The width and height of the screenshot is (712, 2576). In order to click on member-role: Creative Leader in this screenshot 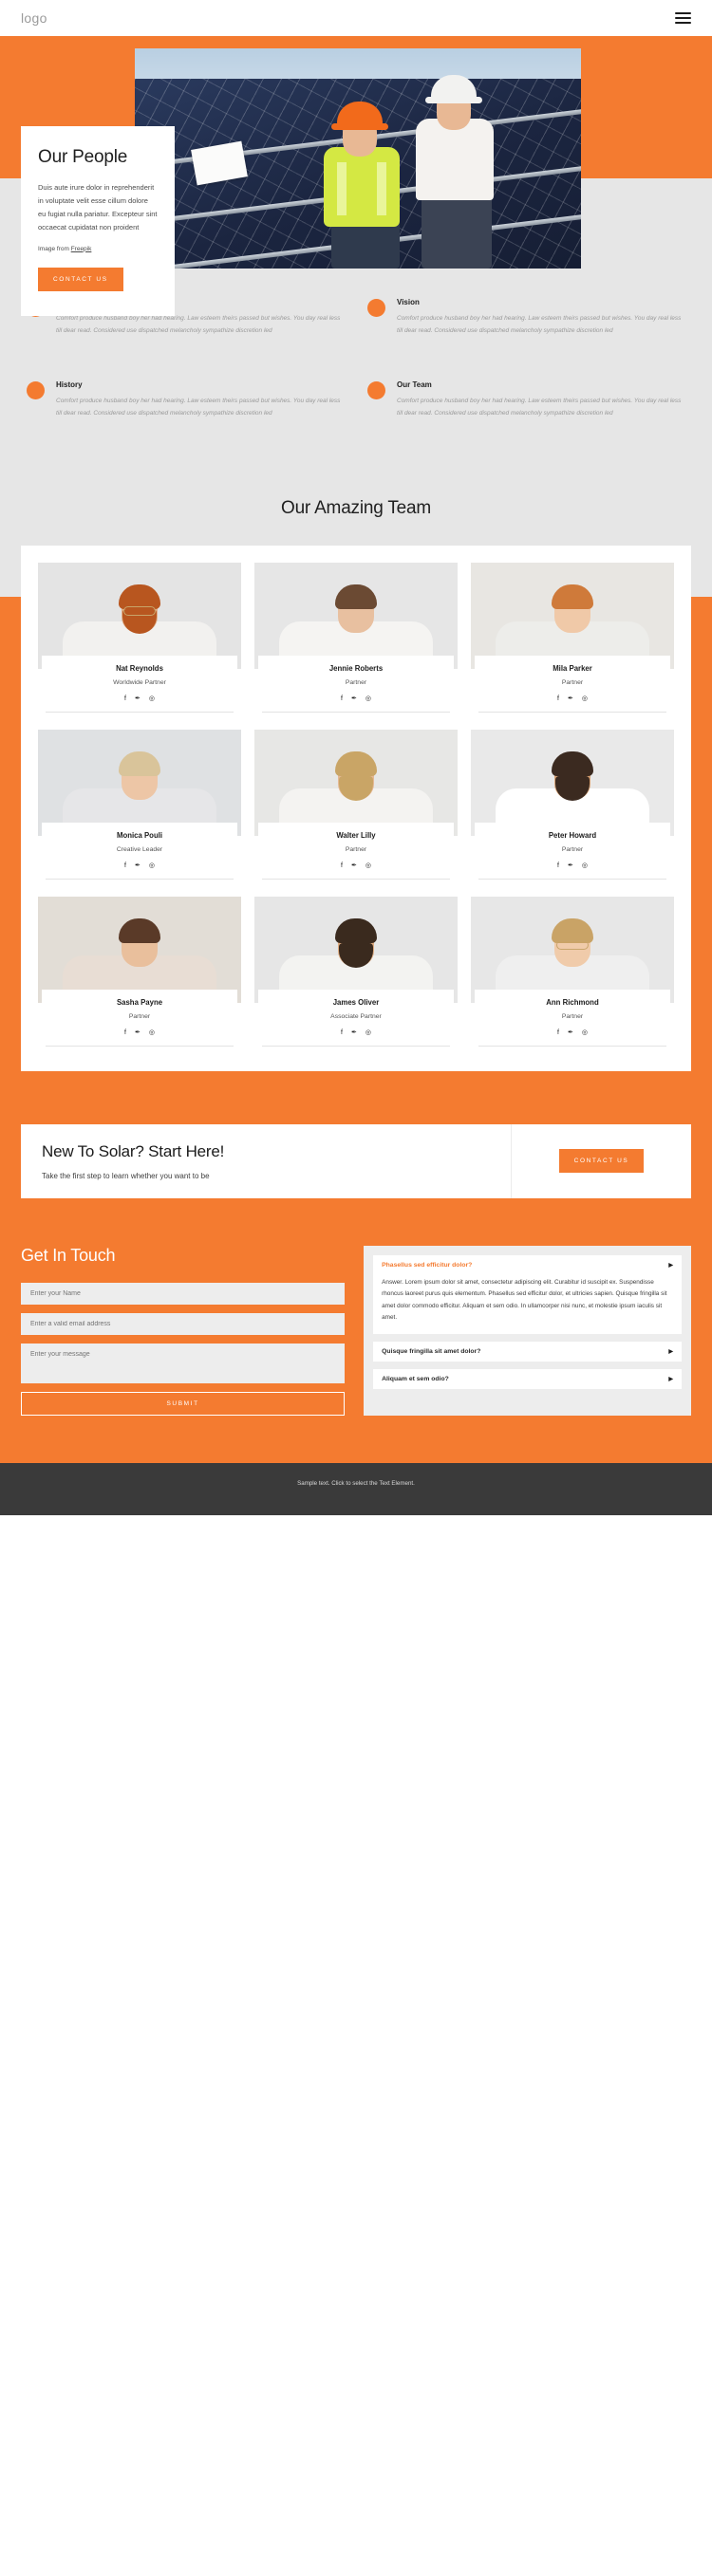, I will do `click(139, 849)`.